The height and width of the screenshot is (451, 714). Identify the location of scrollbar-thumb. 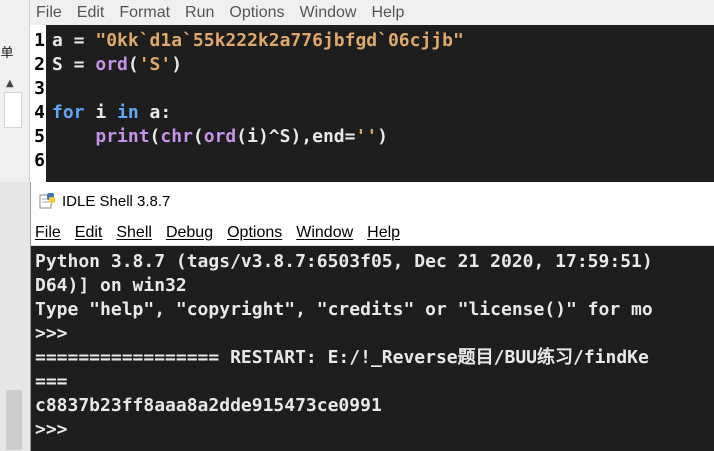
(14, 420).